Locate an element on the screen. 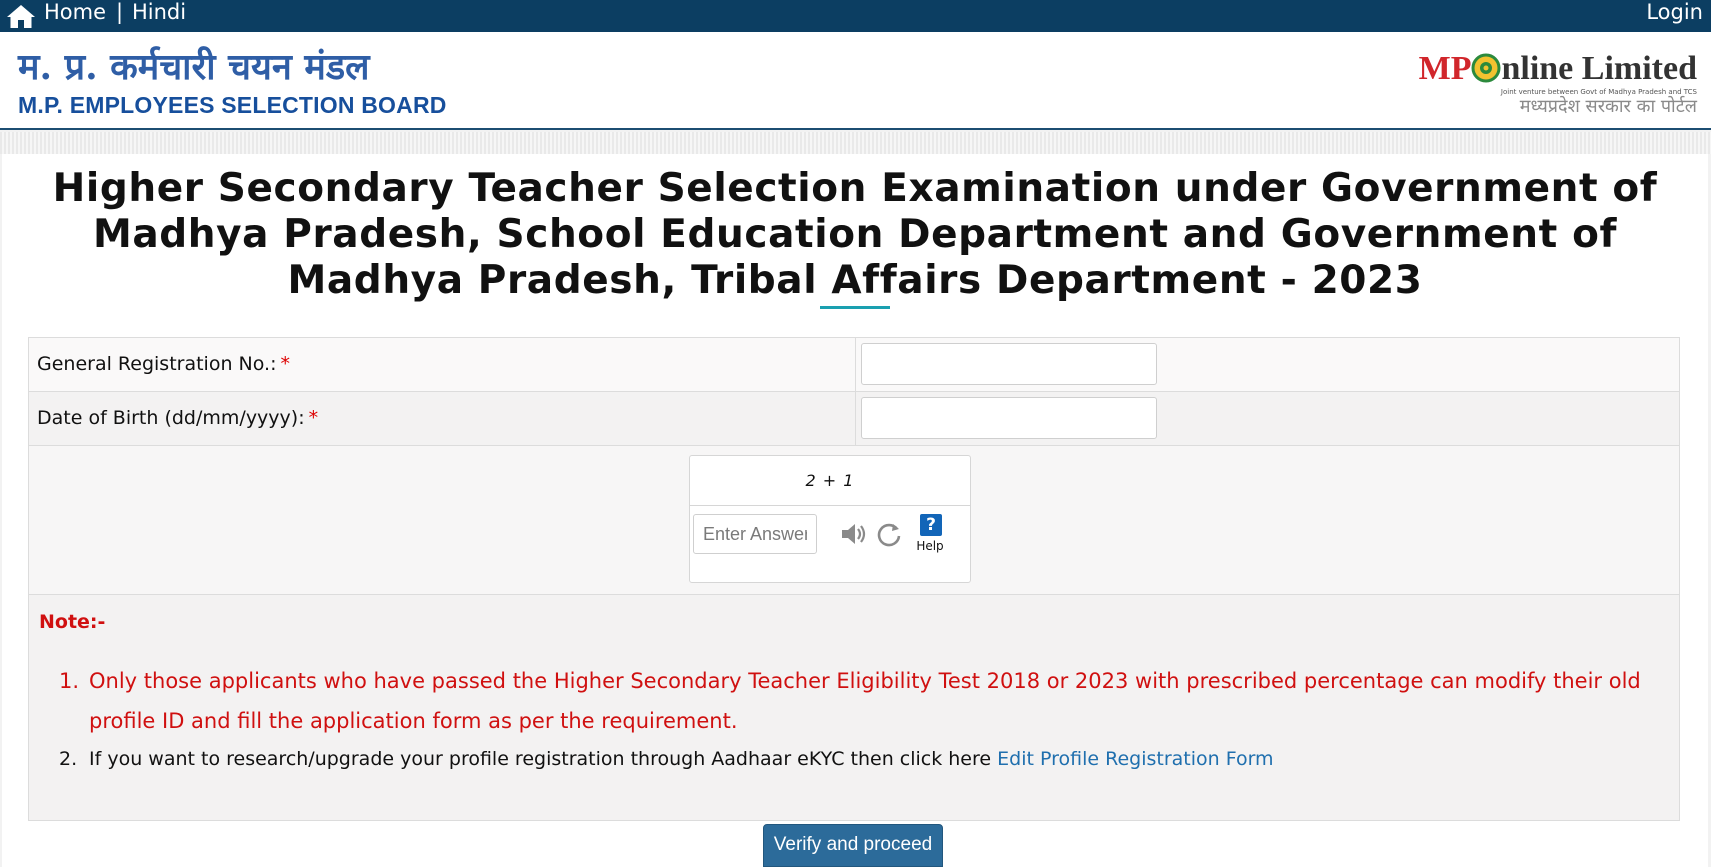  registration-label-text: General Registration No.: is located at coordinates (157, 364).